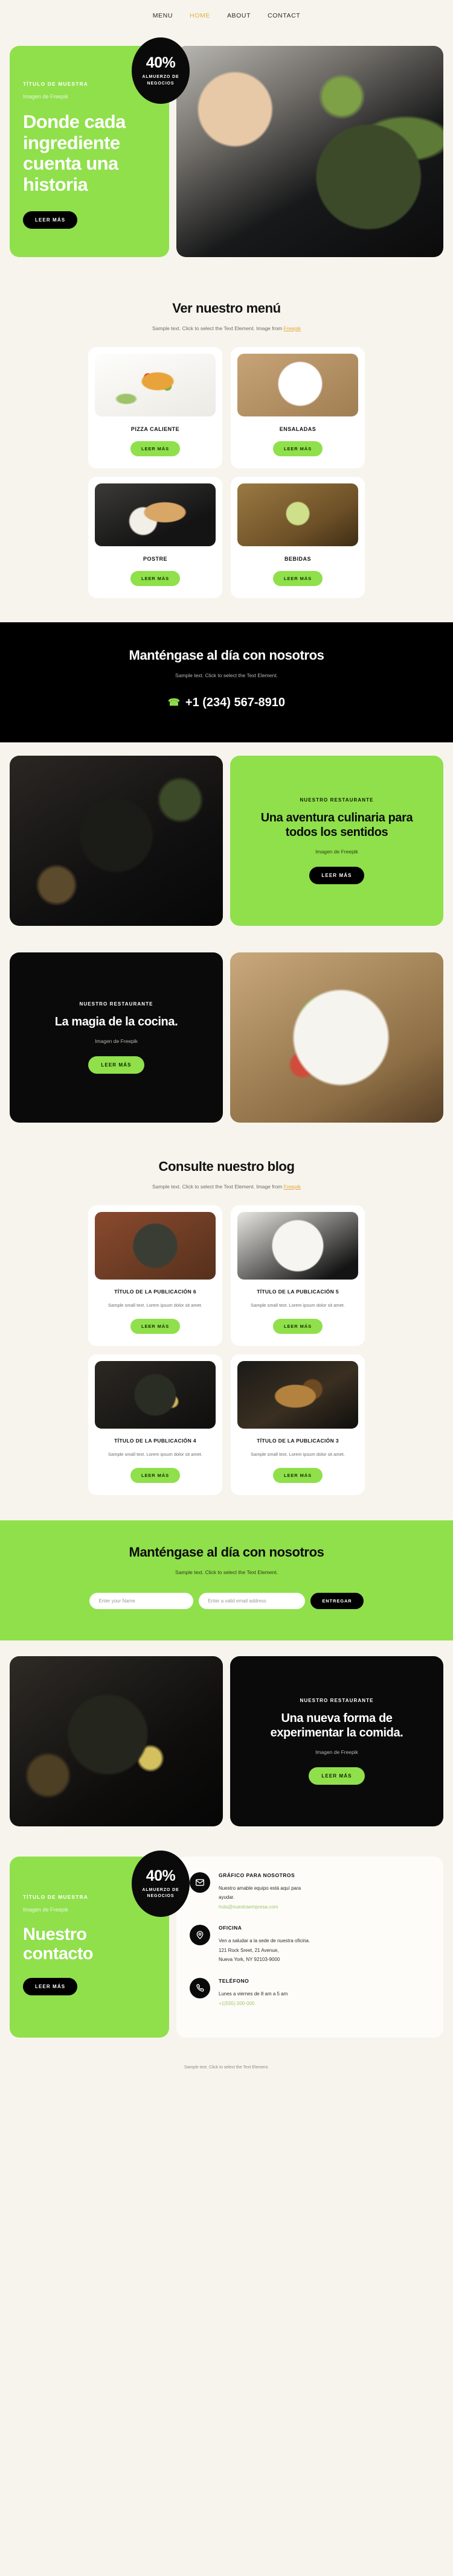  What do you see at coordinates (200, 1935) in the screenshot?
I see `map-pin-icon` at bounding box center [200, 1935].